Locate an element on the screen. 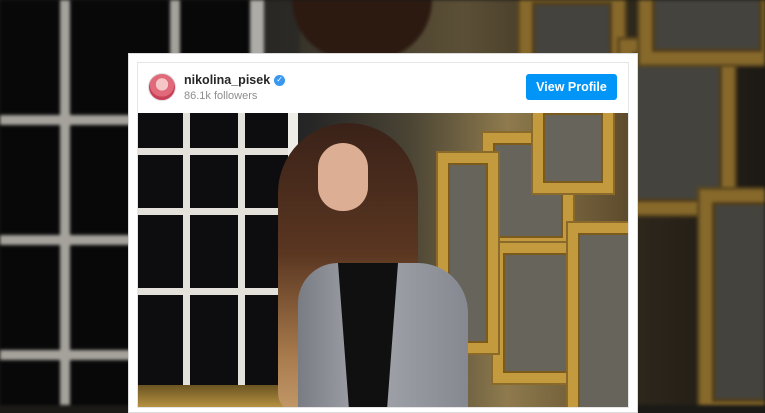 The width and height of the screenshot is (765, 413). view-profile-button: View Profile is located at coordinates (571, 87).